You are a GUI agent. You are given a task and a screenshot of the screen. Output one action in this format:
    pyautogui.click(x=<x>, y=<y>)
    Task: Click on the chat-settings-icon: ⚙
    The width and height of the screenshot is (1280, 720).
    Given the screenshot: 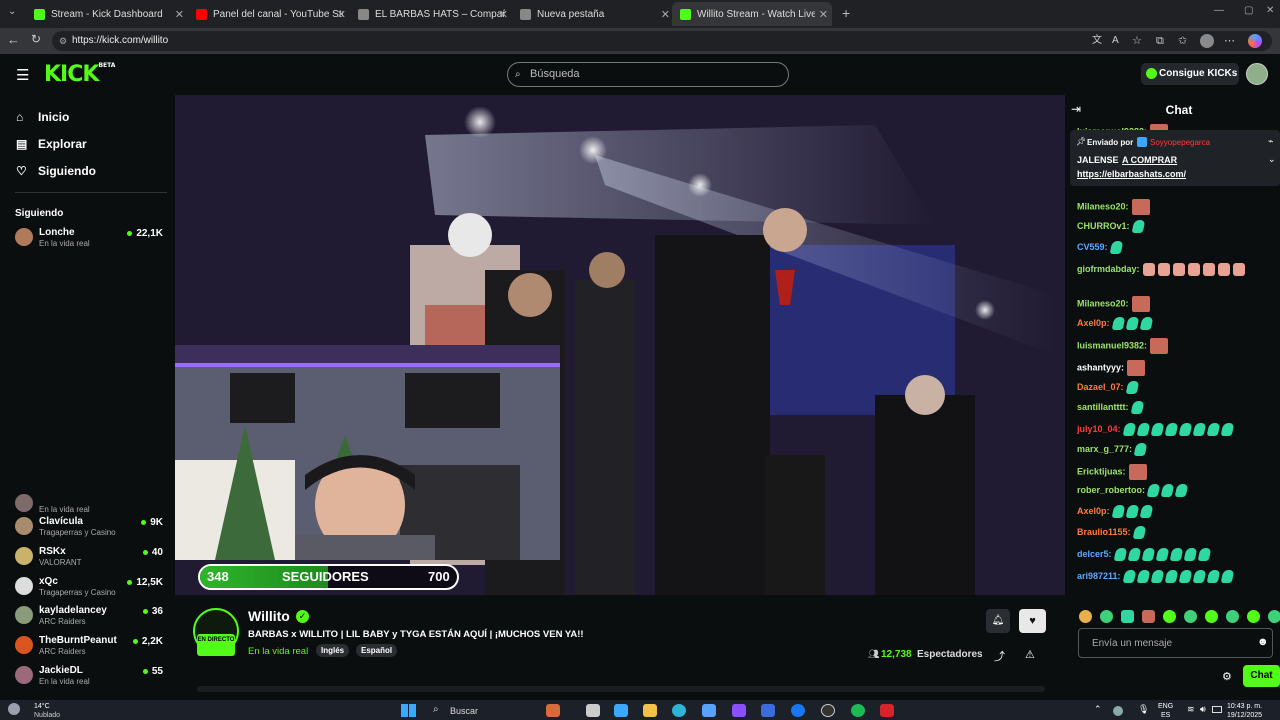 What is the action you would take?
    pyautogui.click(x=1227, y=676)
    